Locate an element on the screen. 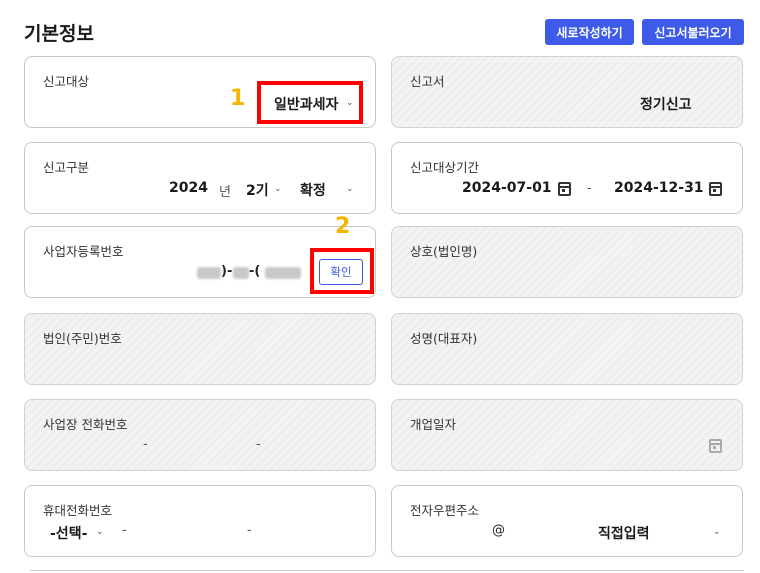 The height and width of the screenshot is (573, 760). divider is located at coordinates (387, 570).